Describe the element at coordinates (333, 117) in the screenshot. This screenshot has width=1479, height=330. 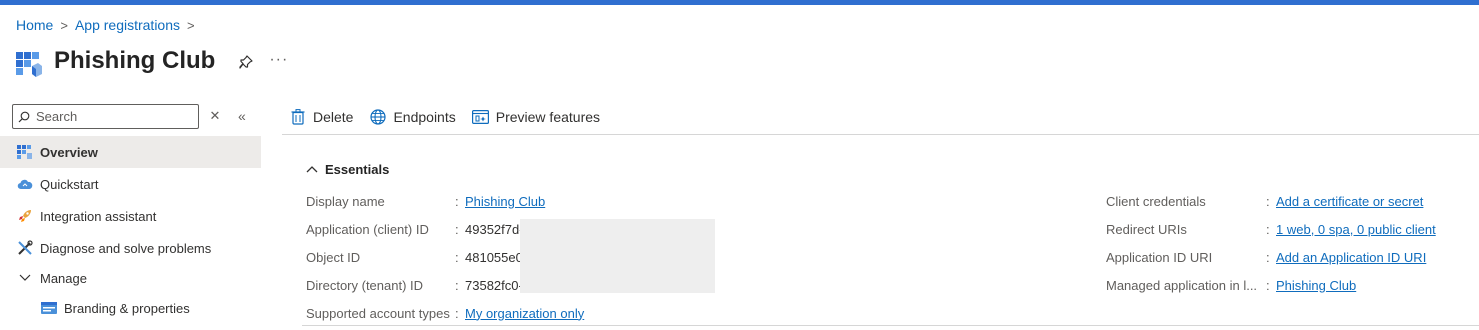
I see `delete-label: Delete` at that location.